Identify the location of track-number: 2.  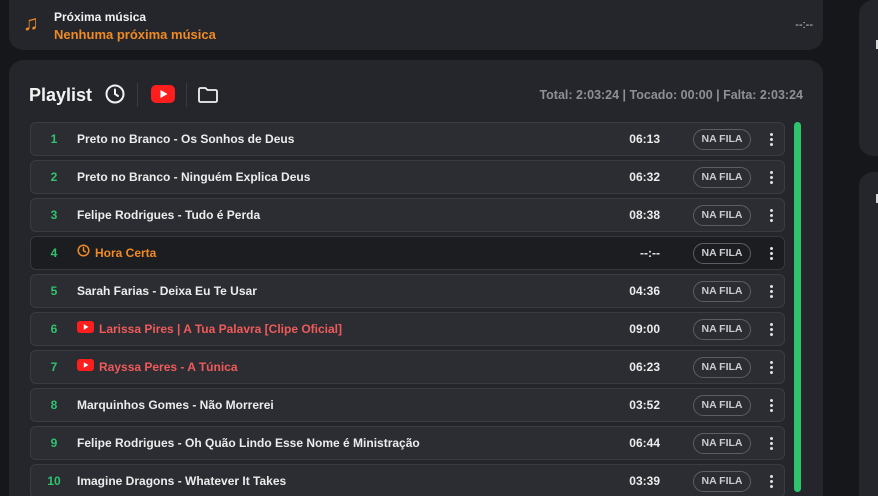
(54, 177).